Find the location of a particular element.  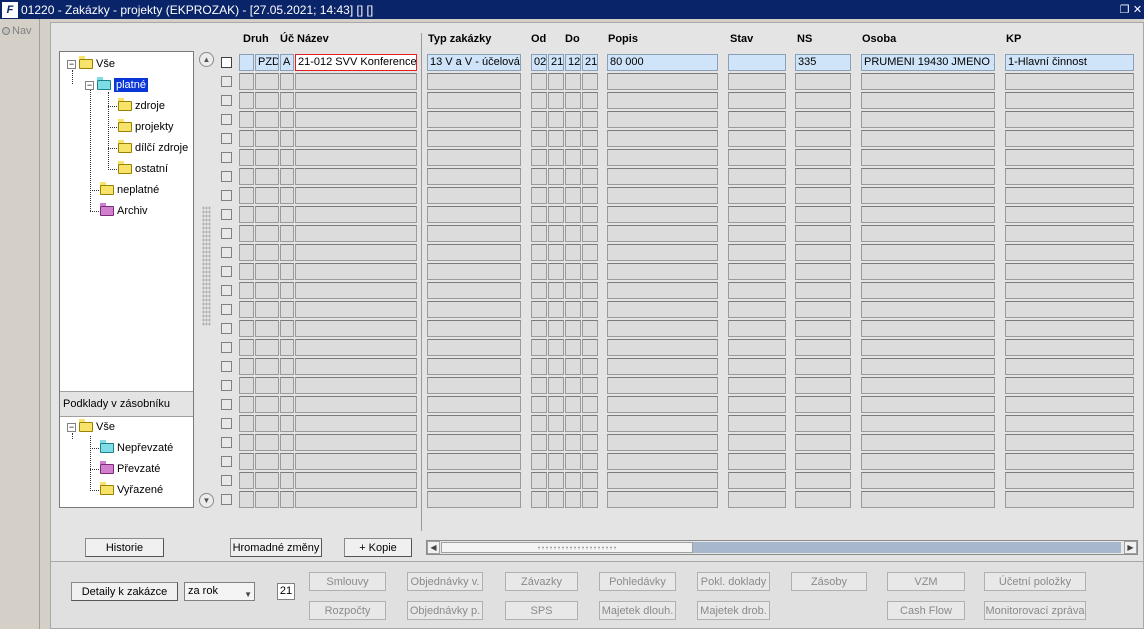

kopie-button: + Kopie is located at coordinates (378, 547).